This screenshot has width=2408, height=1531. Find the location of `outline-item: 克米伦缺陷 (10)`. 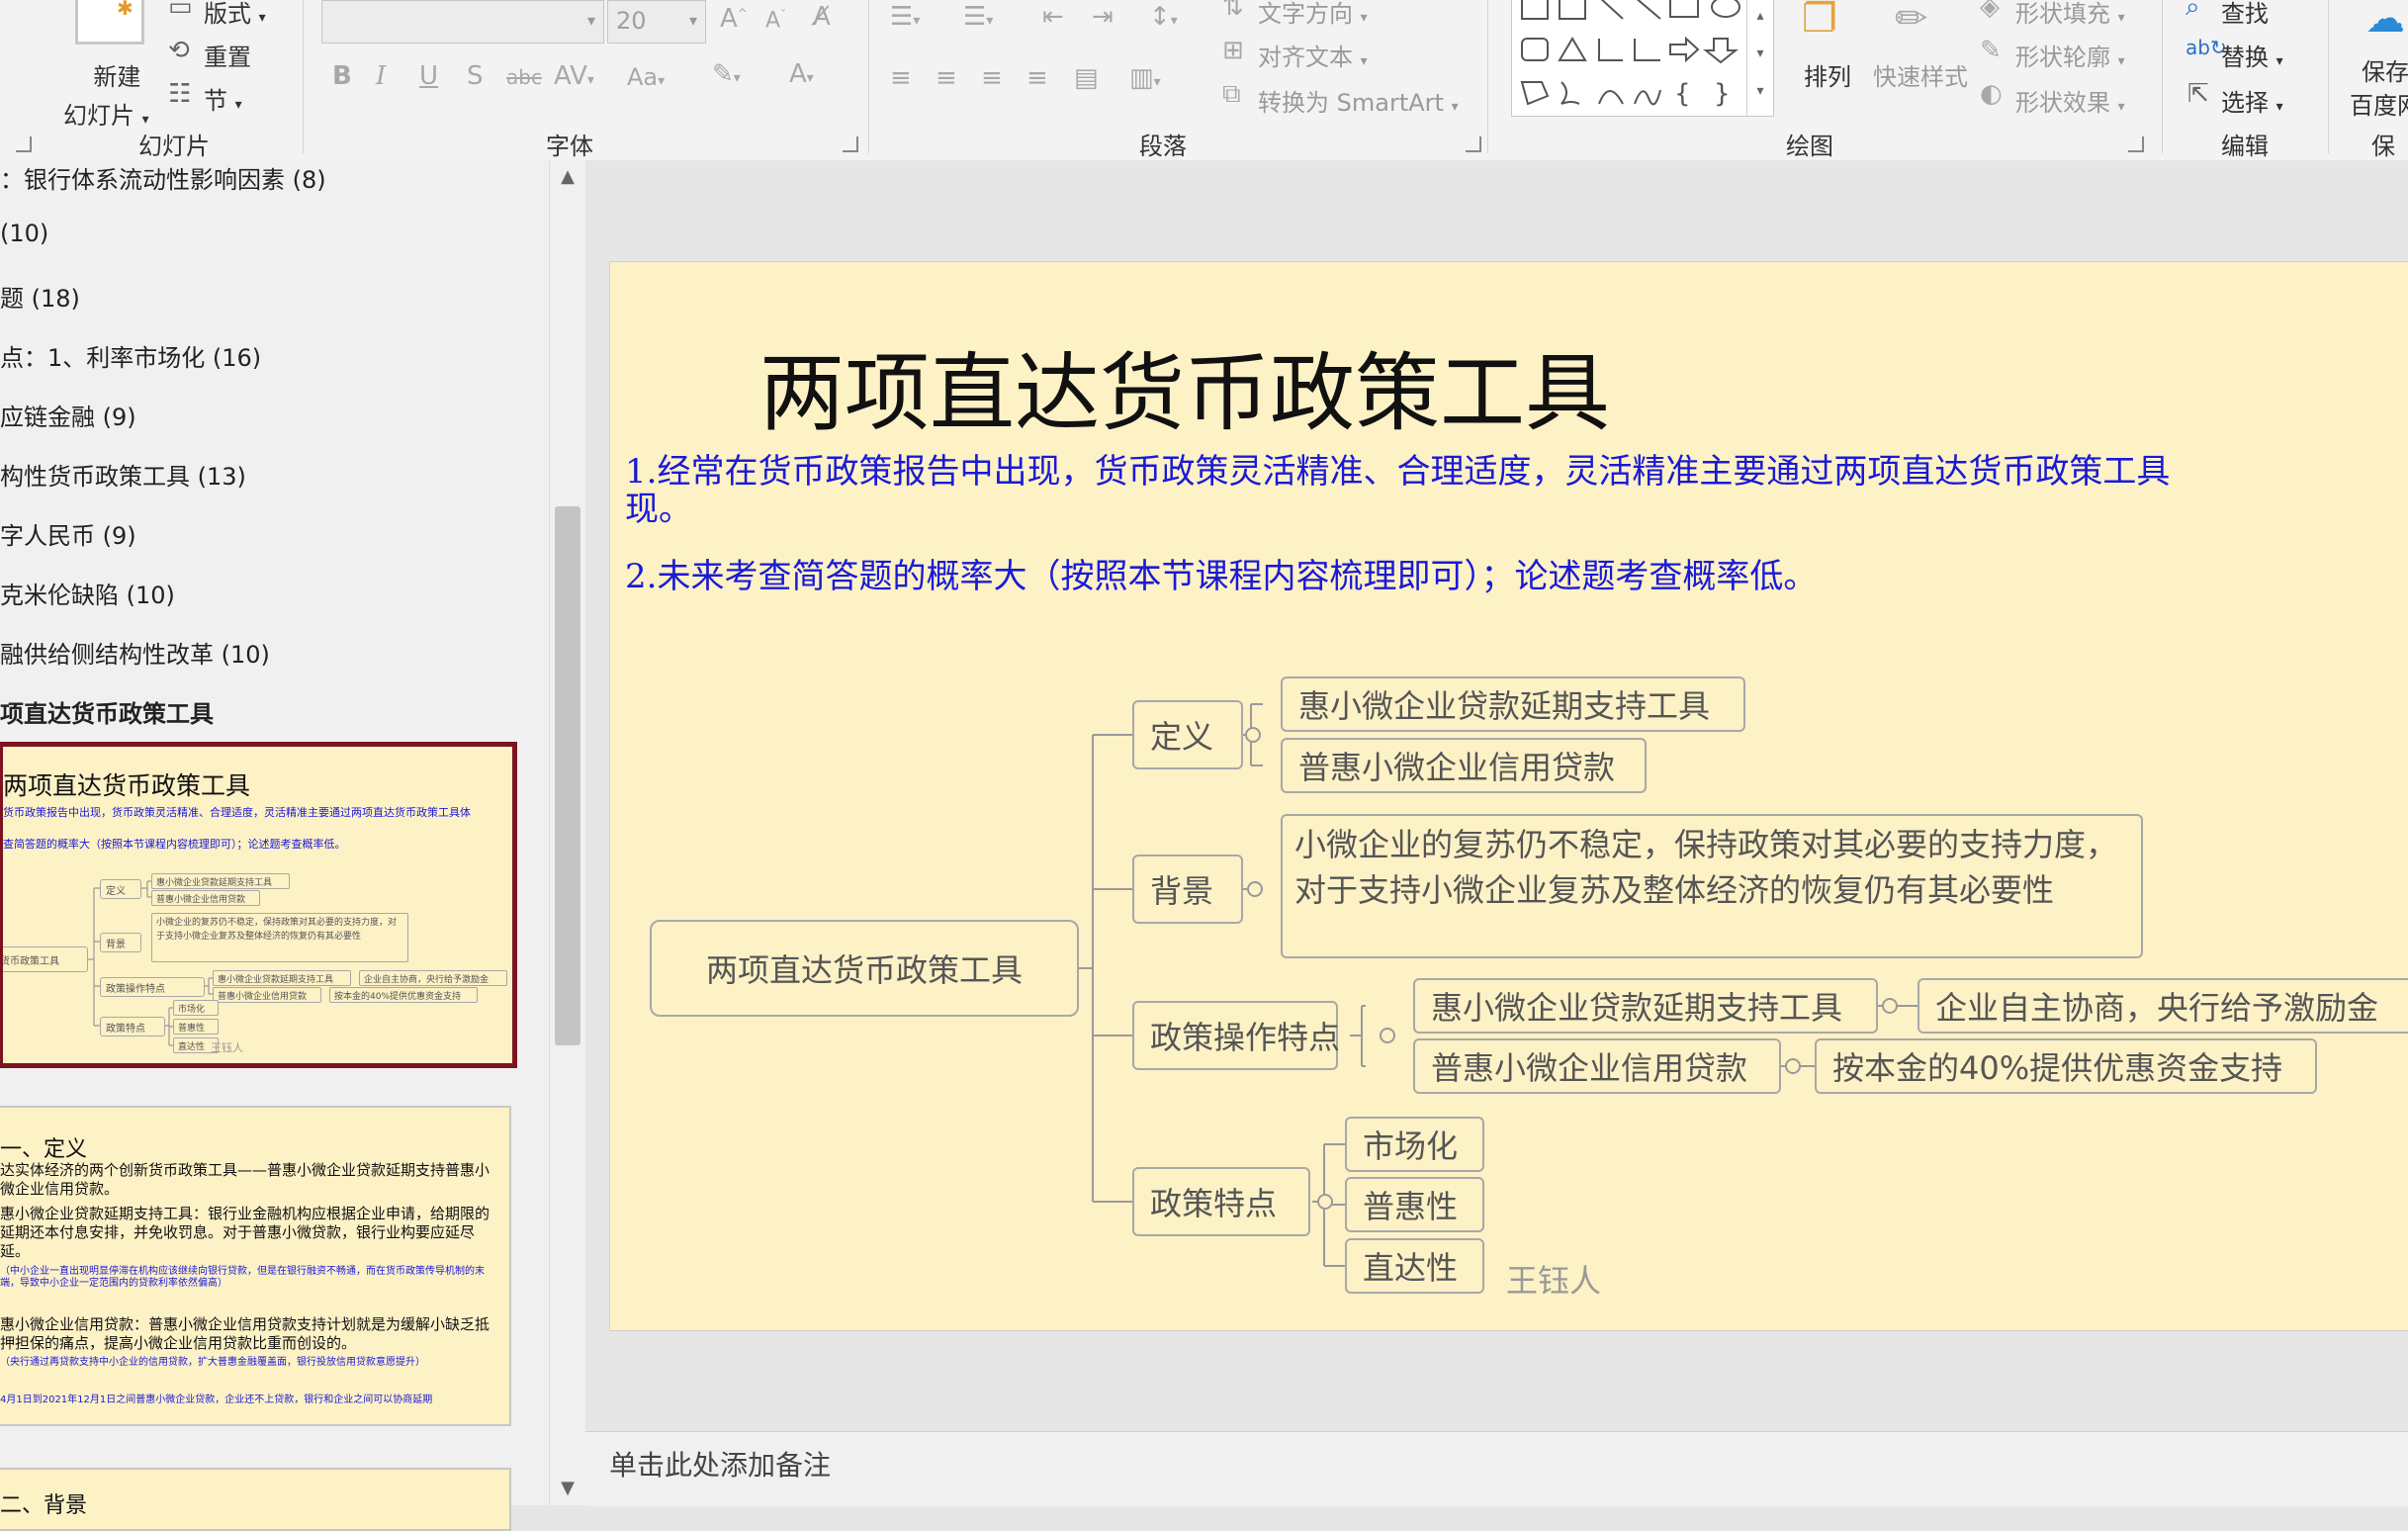

outline-item: 克米伦缺陷 (10) is located at coordinates (87, 593).